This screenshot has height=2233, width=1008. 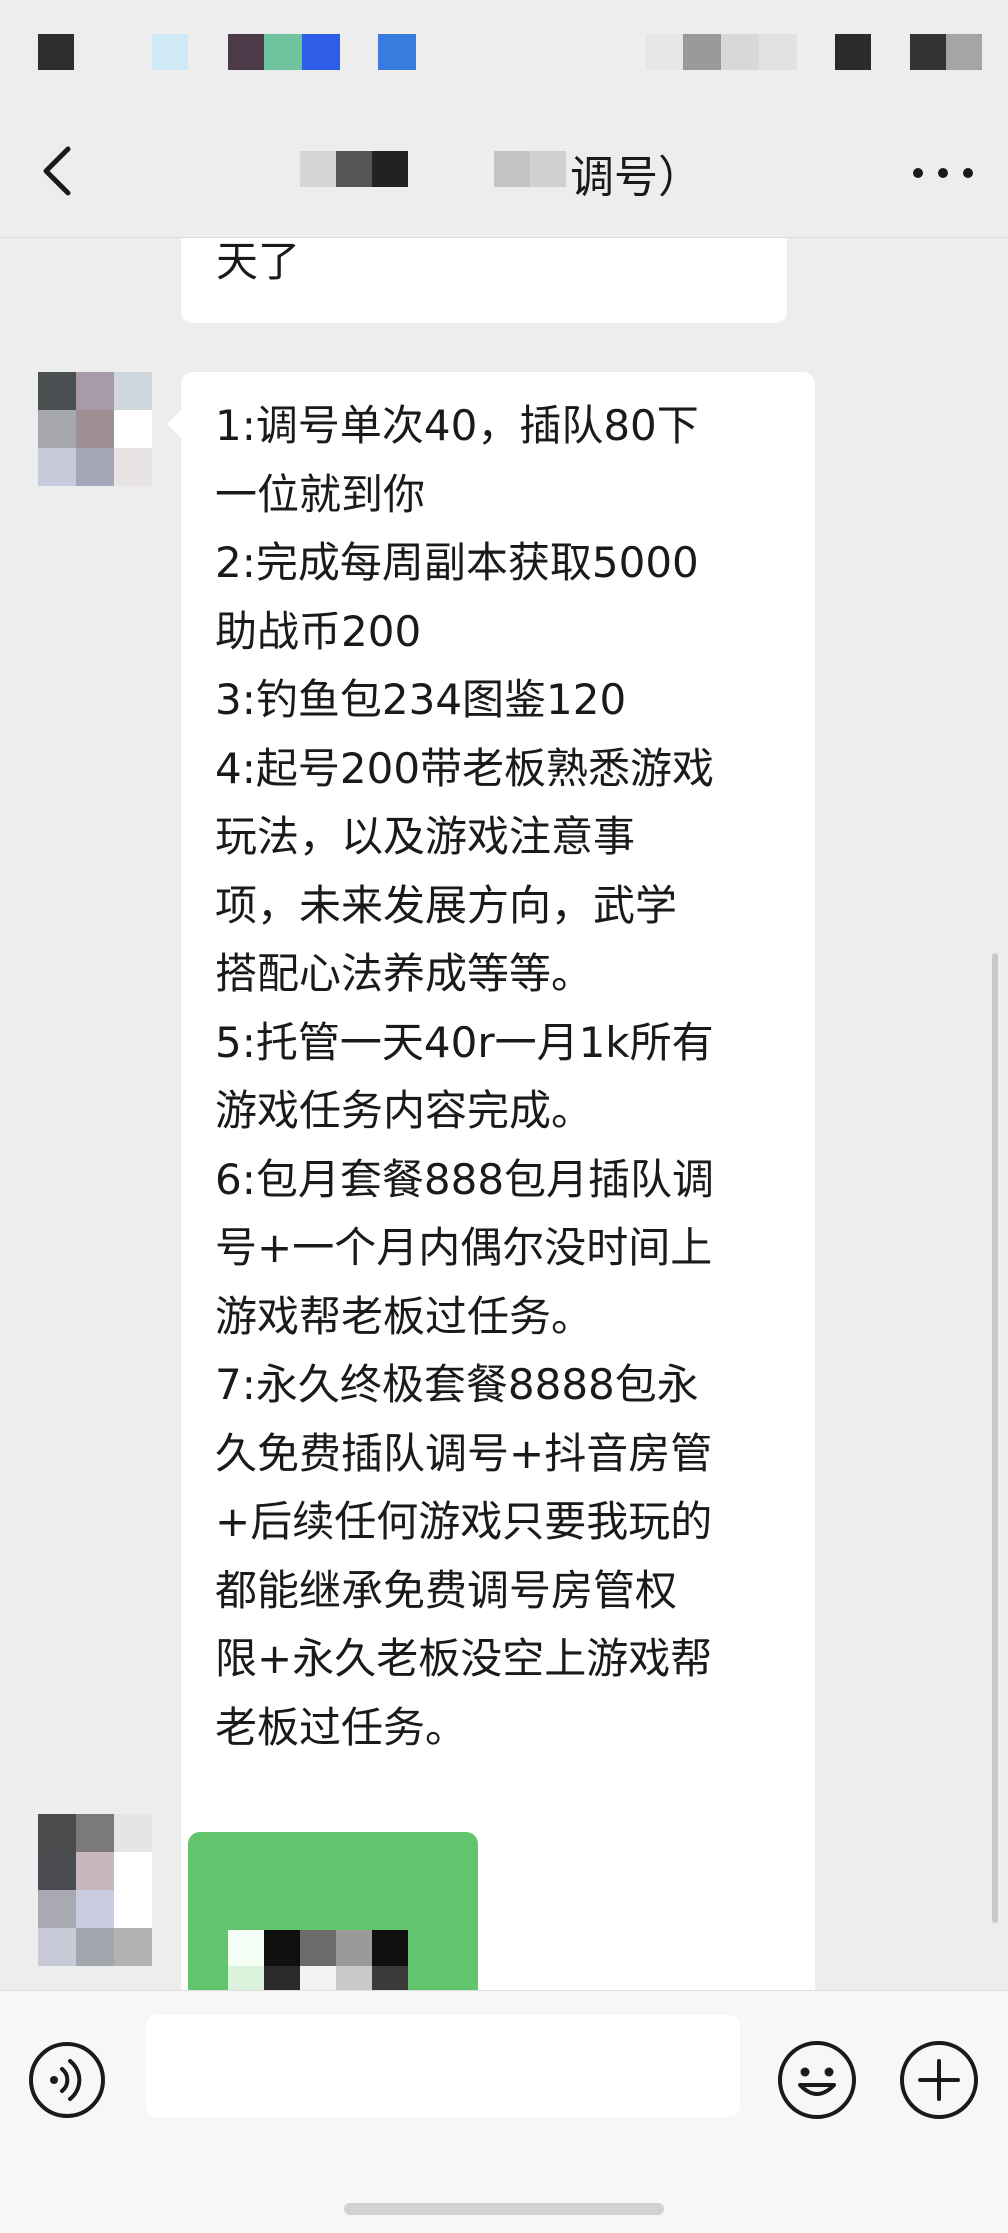 I want to click on home-indicator, so click(x=504, y=2209).